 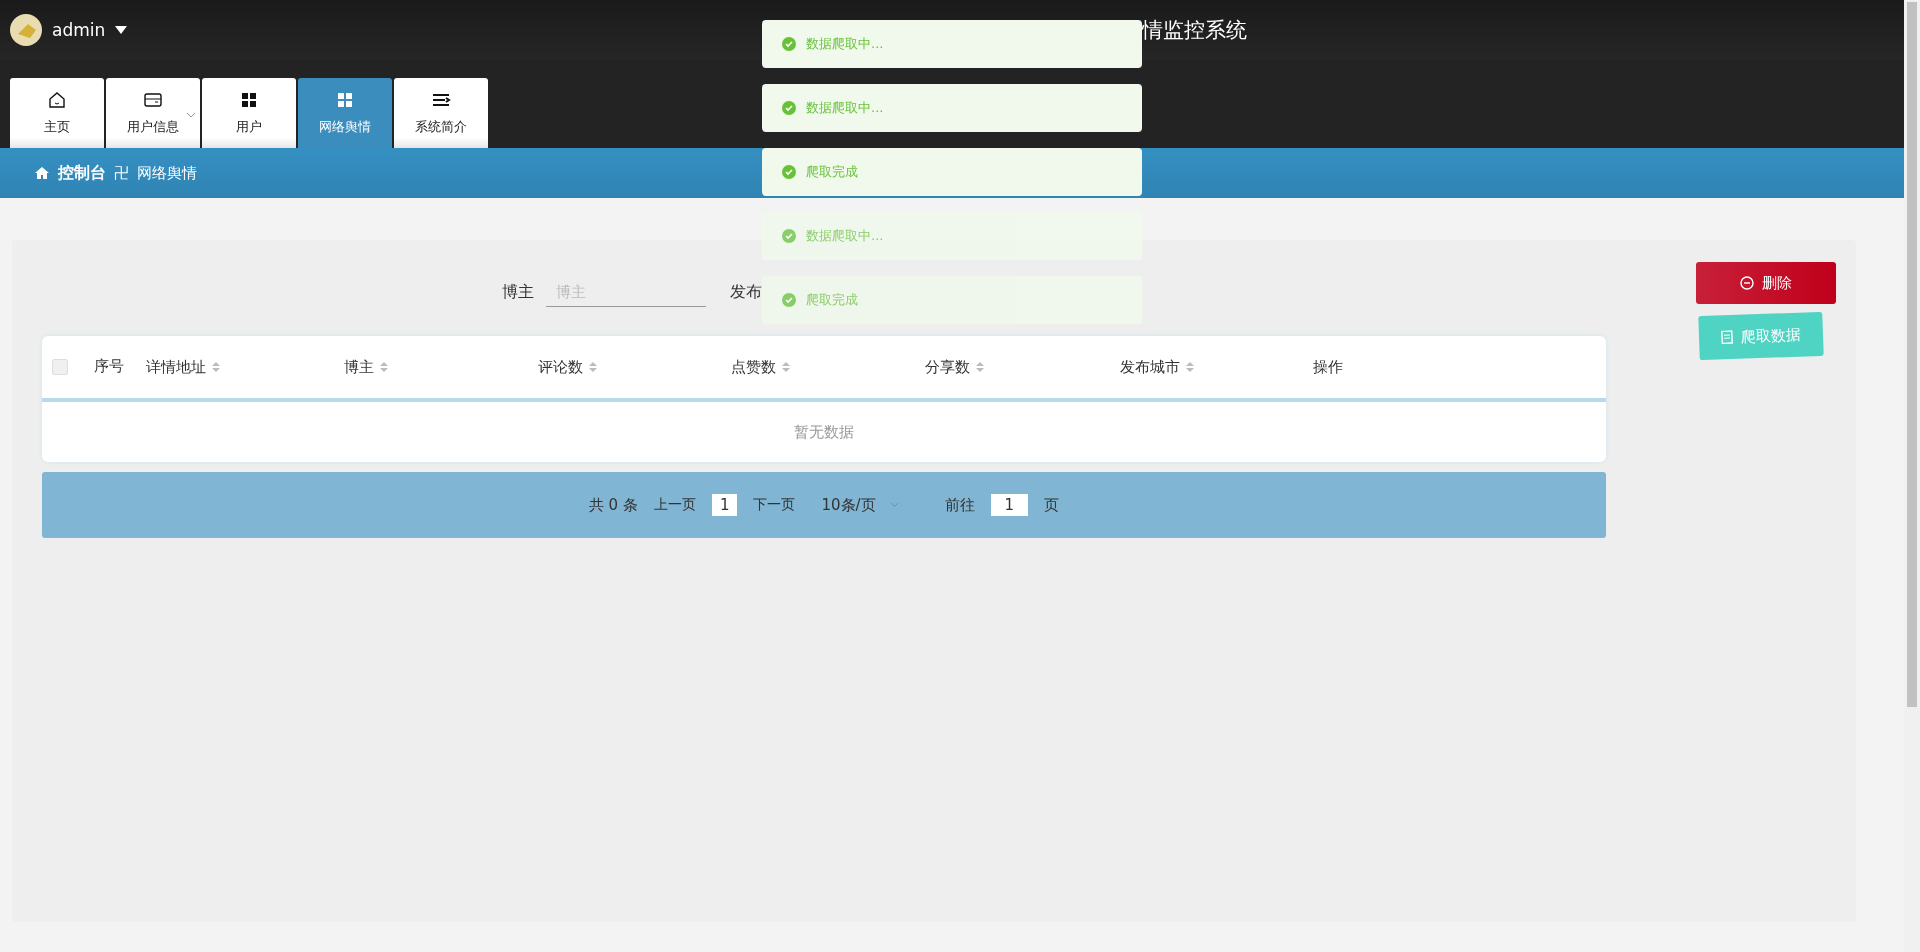 What do you see at coordinates (345, 113) in the screenshot?
I see `nav-tab: 网络舆情` at bounding box center [345, 113].